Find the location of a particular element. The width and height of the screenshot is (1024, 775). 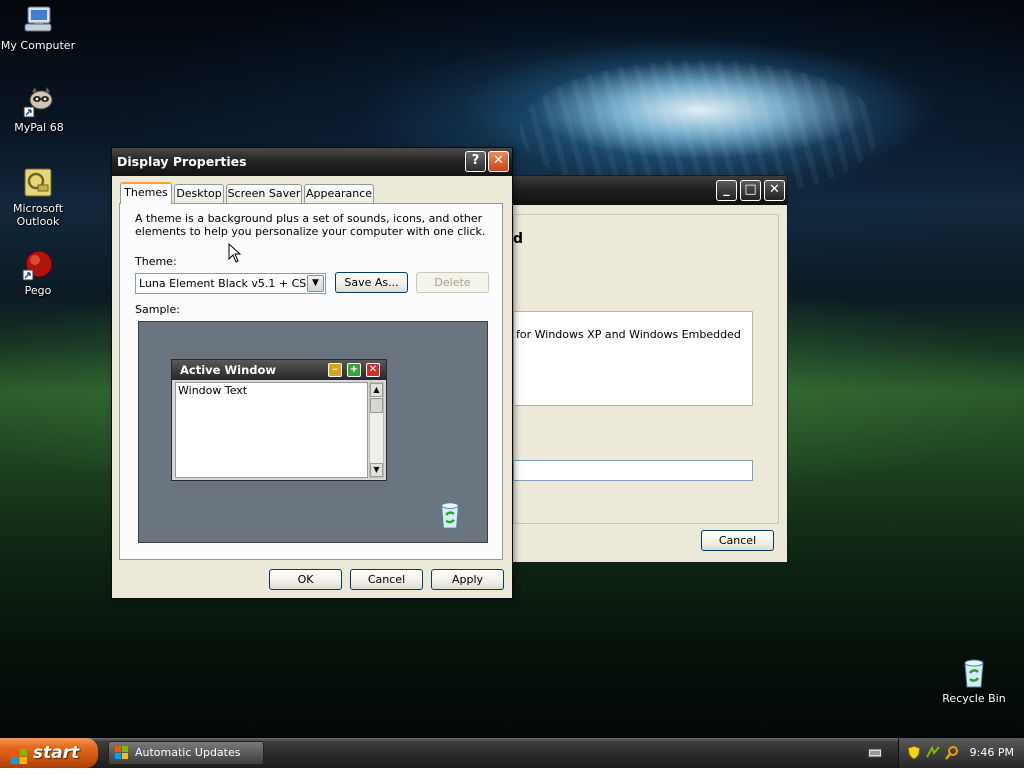

preview-window-body: Window Text is located at coordinates (271, 430).